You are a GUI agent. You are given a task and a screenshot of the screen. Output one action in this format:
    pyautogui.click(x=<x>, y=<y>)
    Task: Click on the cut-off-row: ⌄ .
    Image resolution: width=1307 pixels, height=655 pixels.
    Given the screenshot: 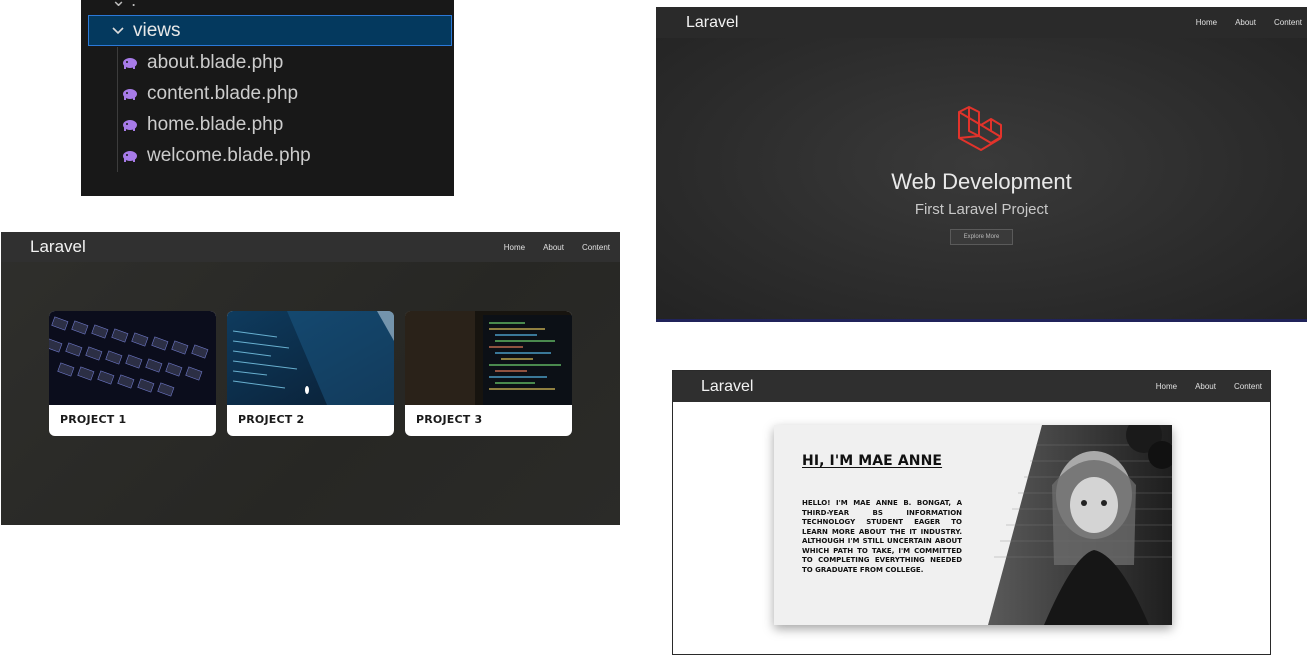 What is the action you would take?
    pyautogui.click(x=124, y=5)
    